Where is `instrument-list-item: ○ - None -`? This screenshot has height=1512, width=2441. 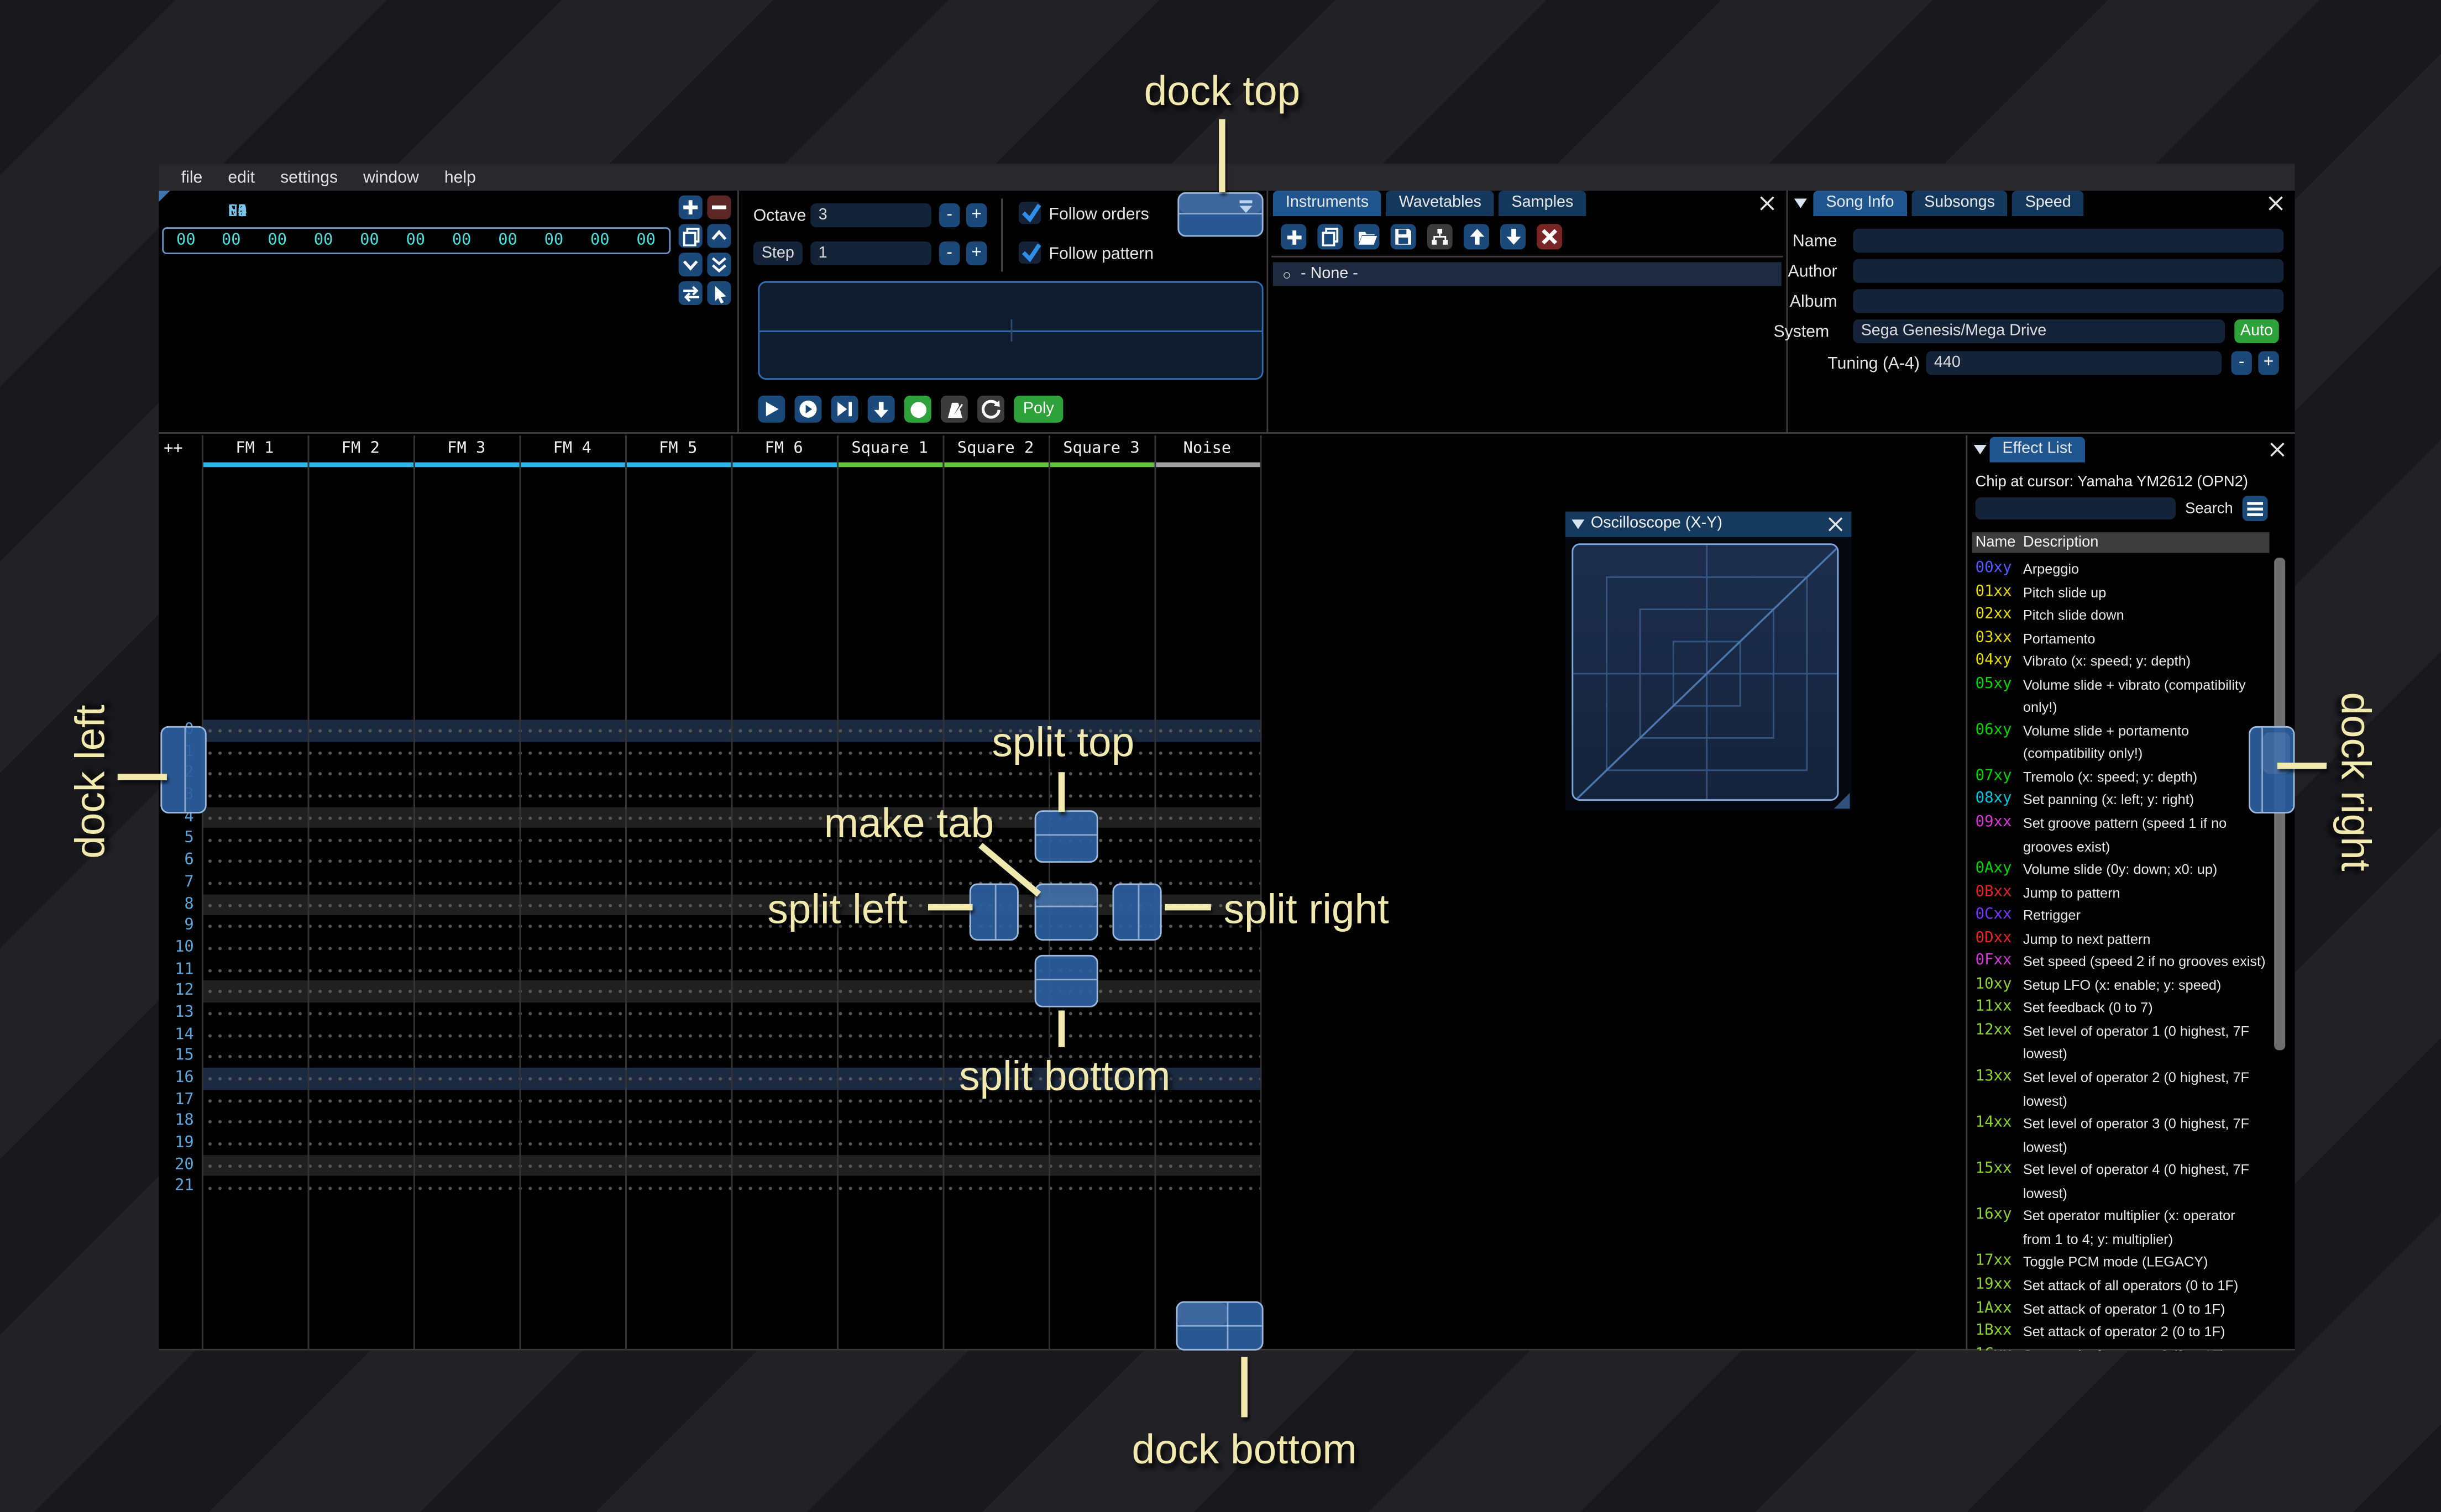
instrument-list-item: ○ - None - is located at coordinates (1527, 274).